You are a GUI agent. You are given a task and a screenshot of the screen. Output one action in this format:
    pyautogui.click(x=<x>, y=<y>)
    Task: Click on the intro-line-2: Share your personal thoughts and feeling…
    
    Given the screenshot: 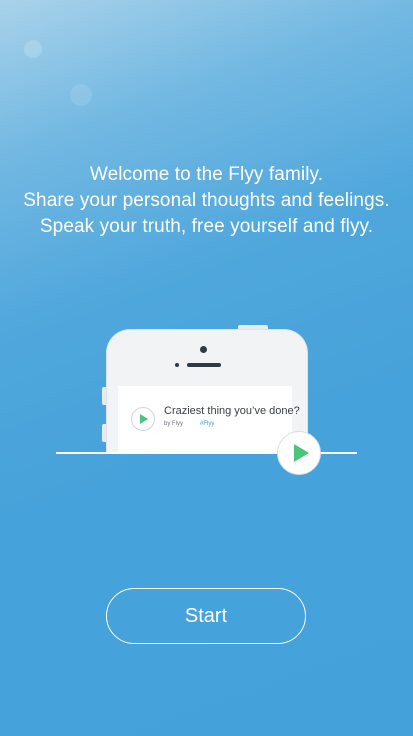 What is the action you would take?
    pyautogui.click(x=206, y=200)
    